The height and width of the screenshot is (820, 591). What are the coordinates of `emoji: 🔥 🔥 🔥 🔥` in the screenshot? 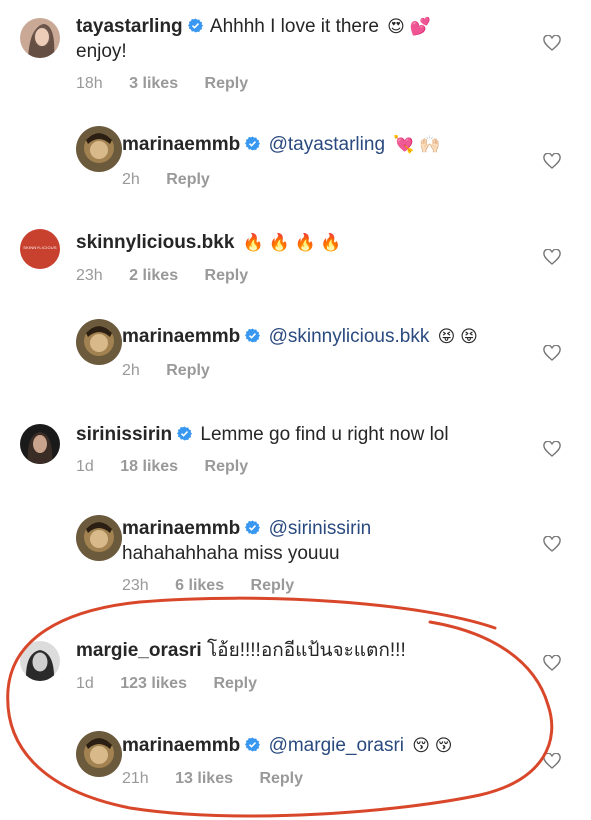 It's located at (292, 242).